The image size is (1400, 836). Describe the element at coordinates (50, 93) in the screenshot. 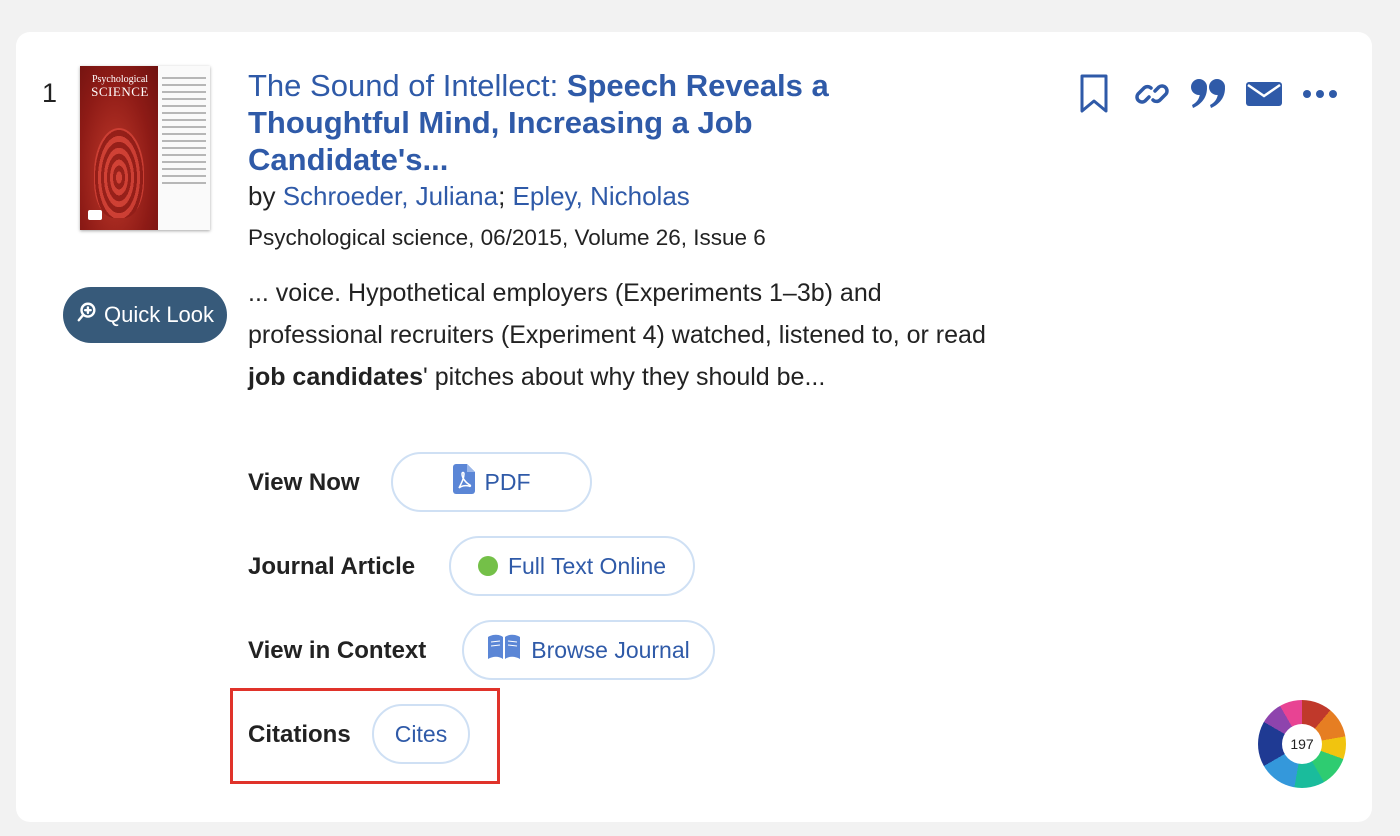

I see `result-number: 1` at that location.